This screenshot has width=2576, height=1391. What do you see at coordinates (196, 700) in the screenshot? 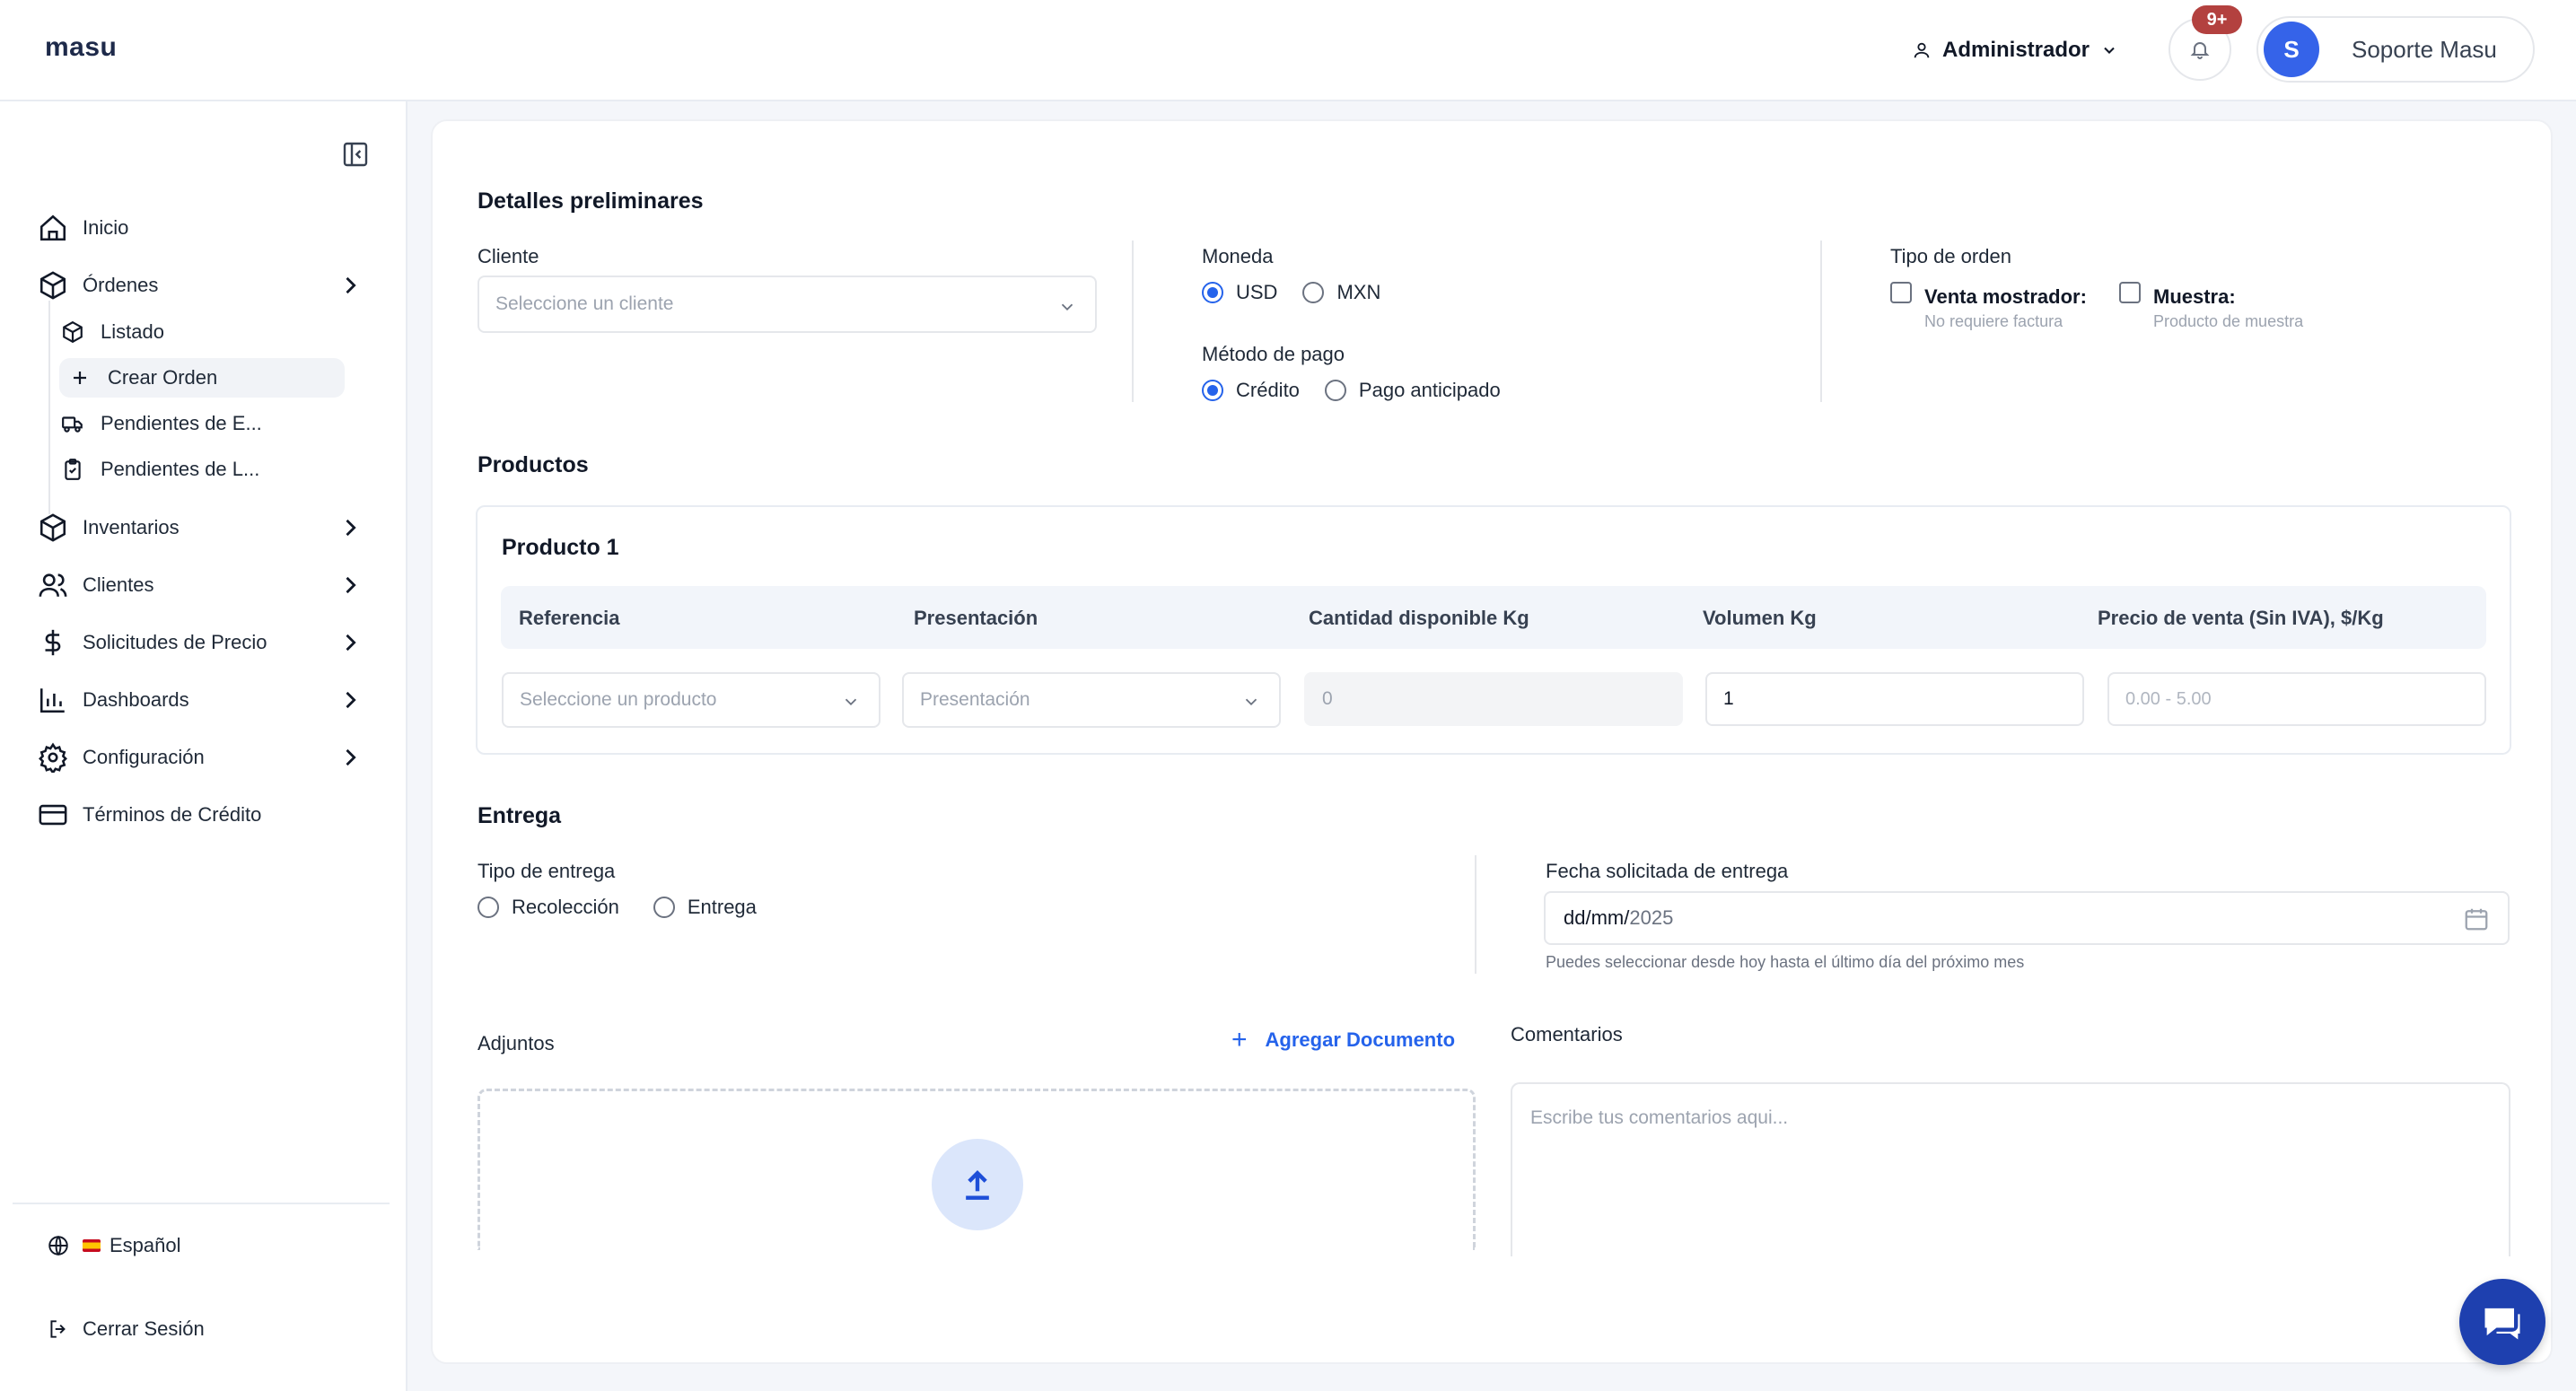
I see `sidebar-item-dashboards: Dashboards` at bounding box center [196, 700].